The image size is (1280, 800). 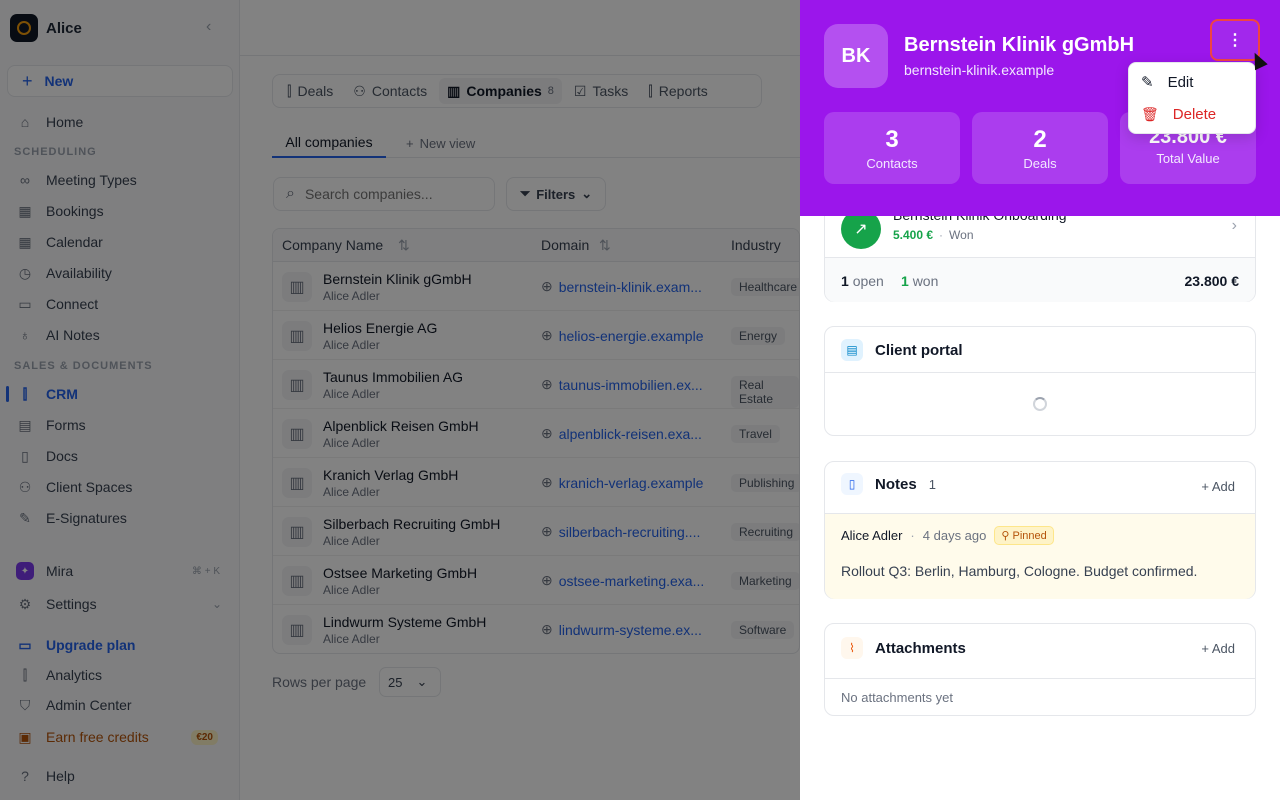 I want to click on new-button: + New, so click(x=120, y=81).